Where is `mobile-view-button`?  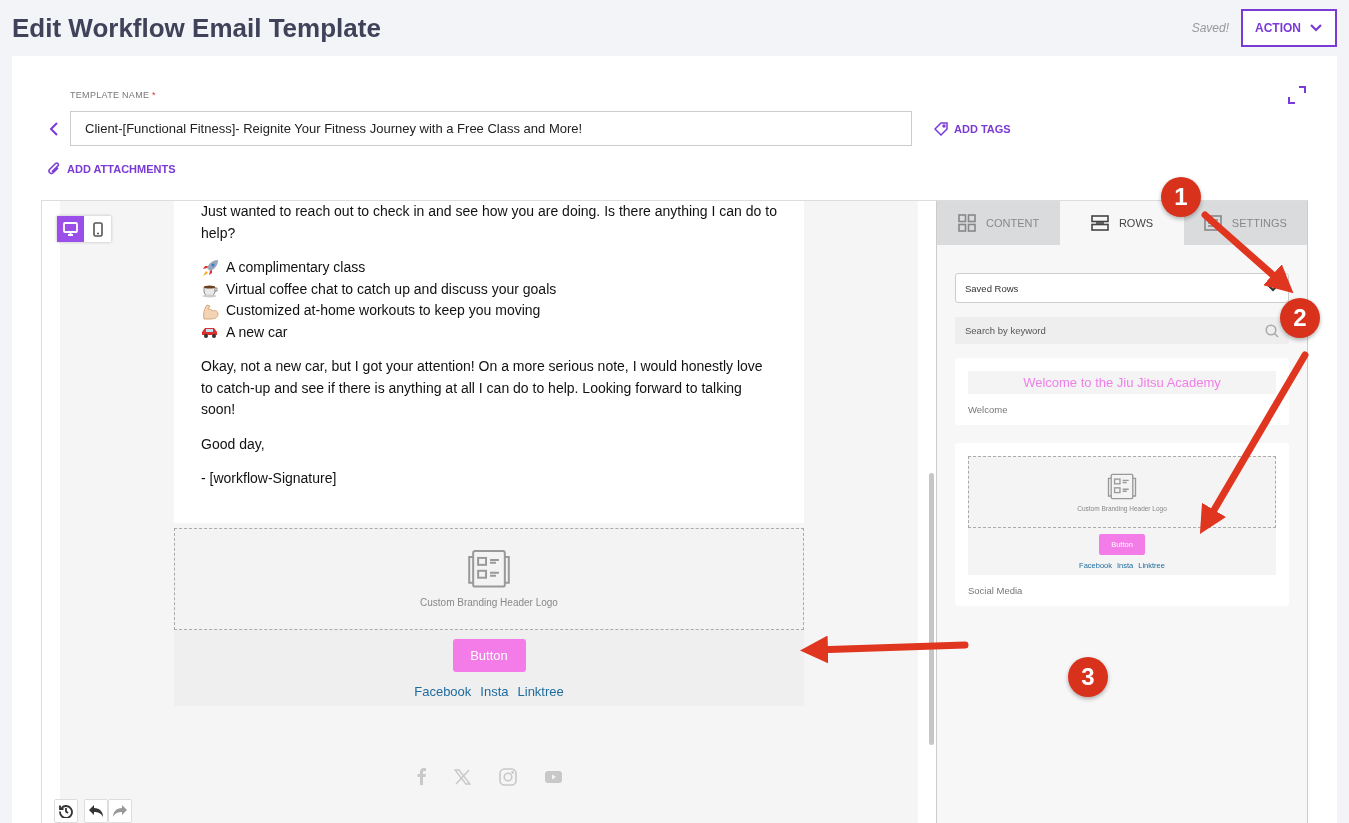 mobile-view-button is located at coordinates (97, 229).